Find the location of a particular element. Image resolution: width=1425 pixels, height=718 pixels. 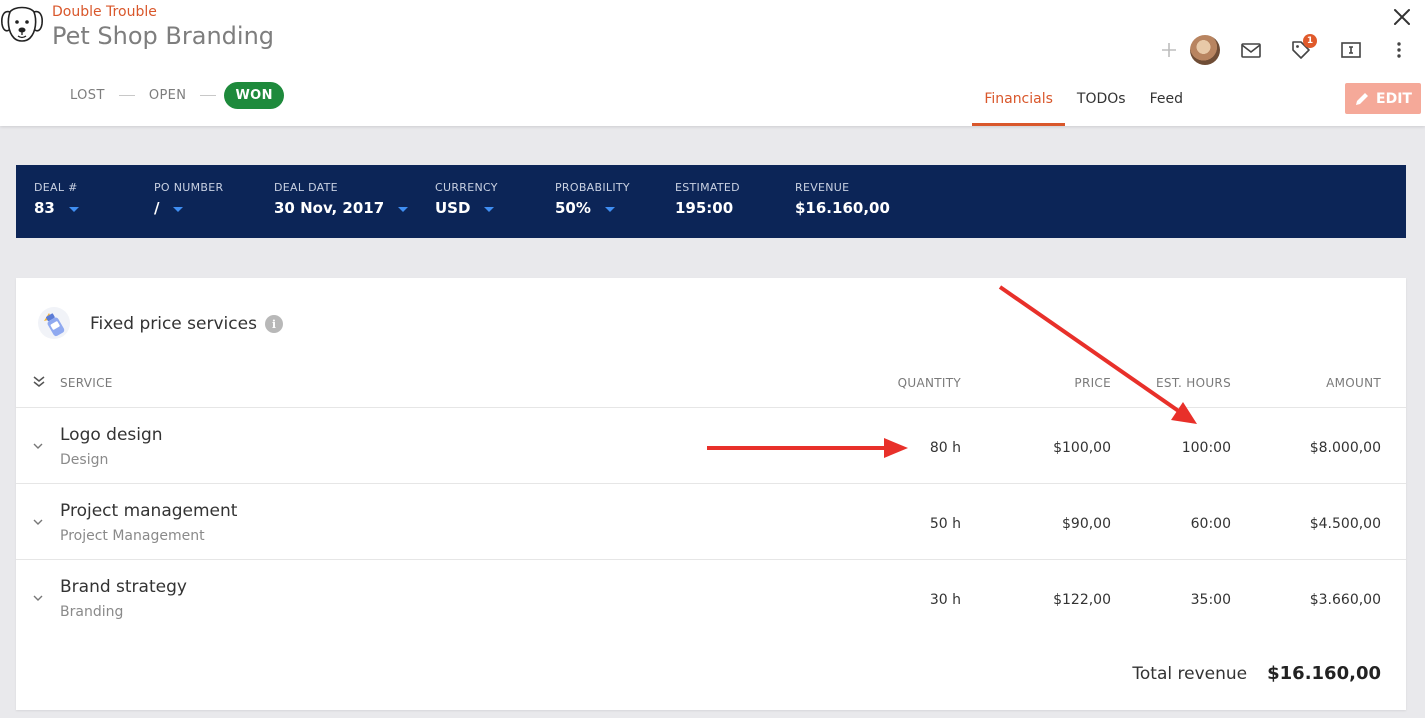

field-label: PROBABILITY is located at coordinates (592, 187).